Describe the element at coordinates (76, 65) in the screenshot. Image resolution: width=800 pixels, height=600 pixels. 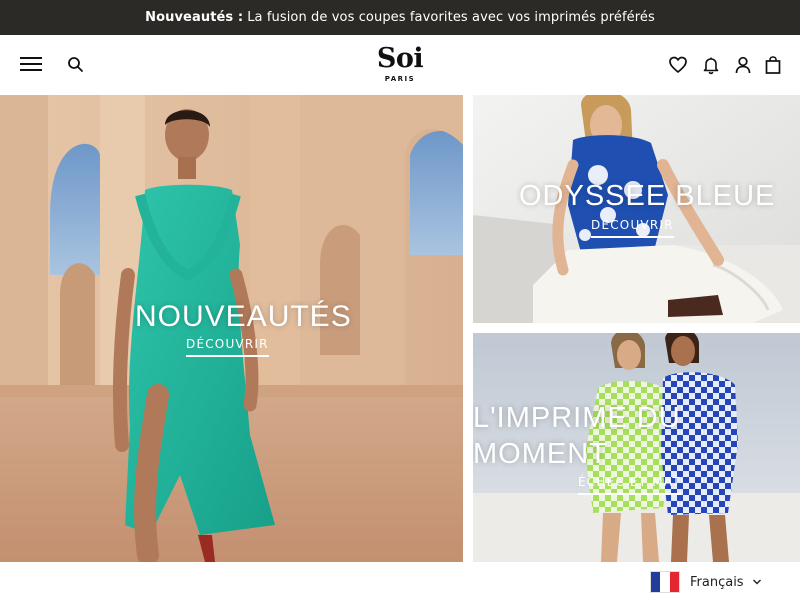
I see `search-icon` at that location.